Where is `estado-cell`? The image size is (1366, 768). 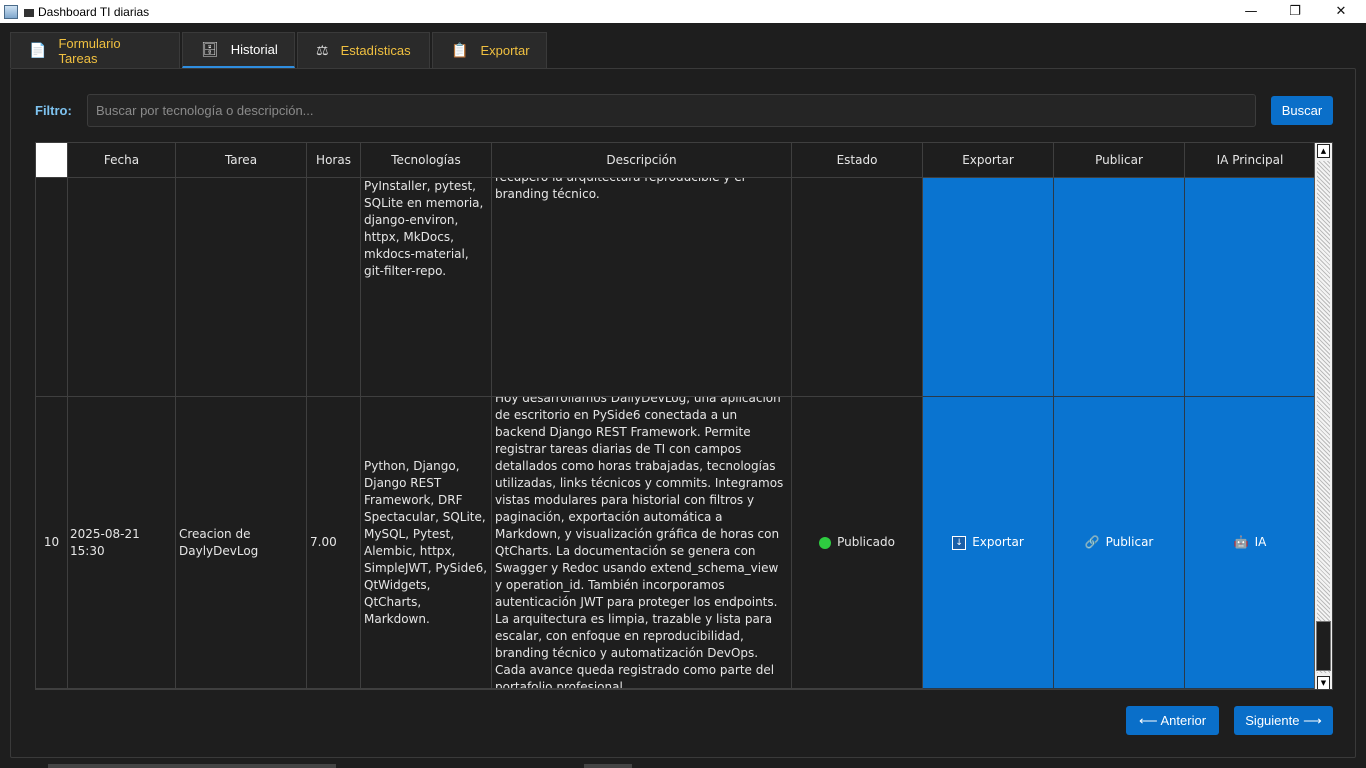 estado-cell is located at coordinates (857, 287).